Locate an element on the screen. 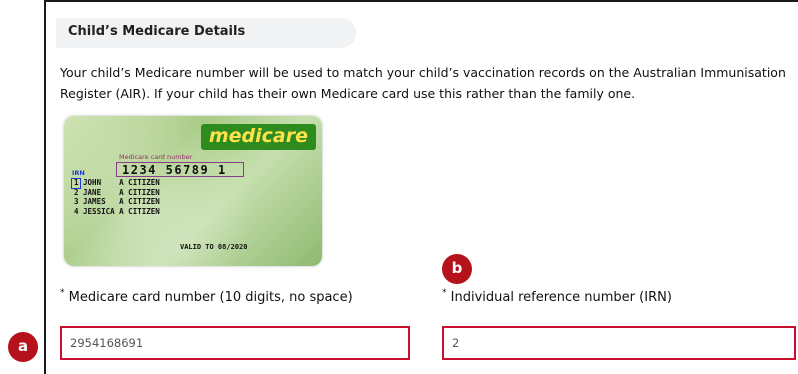 Image resolution: width=798 pixels, height=374 pixels. card-irn-label: IRN is located at coordinates (78, 173).